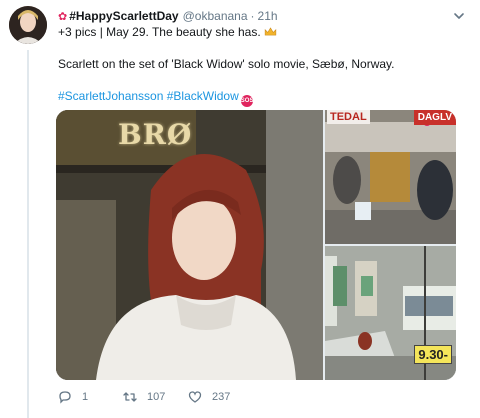 This screenshot has height=418, width=480. I want to click on user-handle: @okbanana, so click(215, 16).